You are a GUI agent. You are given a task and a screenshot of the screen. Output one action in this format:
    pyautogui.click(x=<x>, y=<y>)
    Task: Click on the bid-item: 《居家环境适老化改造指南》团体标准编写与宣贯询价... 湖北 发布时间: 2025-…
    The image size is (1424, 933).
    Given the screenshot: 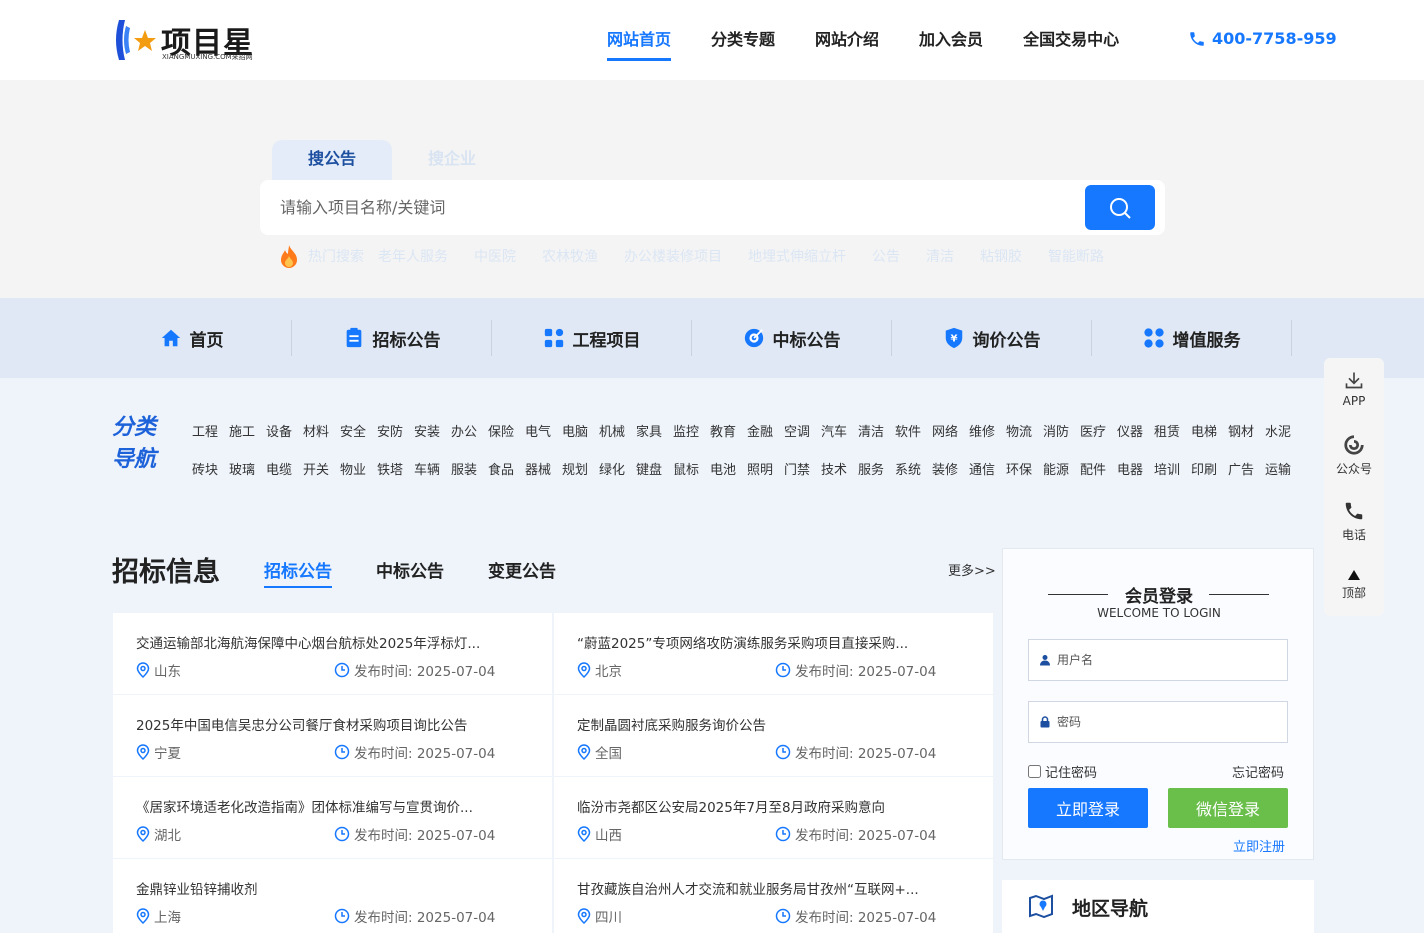 What is the action you would take?
    pyautogui.click(x=332, y=817)
    